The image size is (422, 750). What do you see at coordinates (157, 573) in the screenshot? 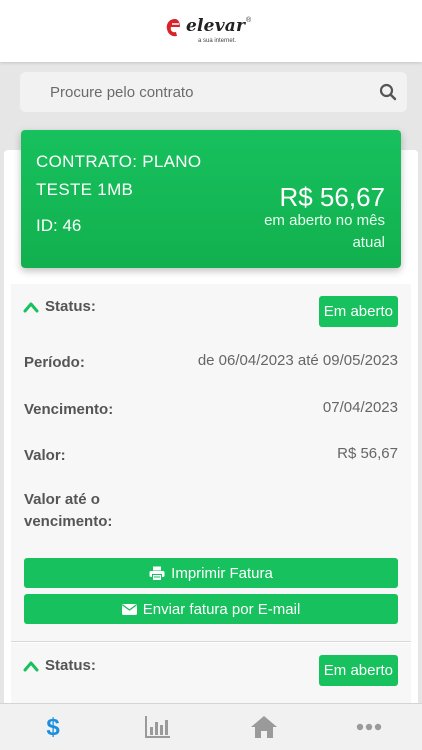
I see `printer-icon` at bounding box center [157, 573].